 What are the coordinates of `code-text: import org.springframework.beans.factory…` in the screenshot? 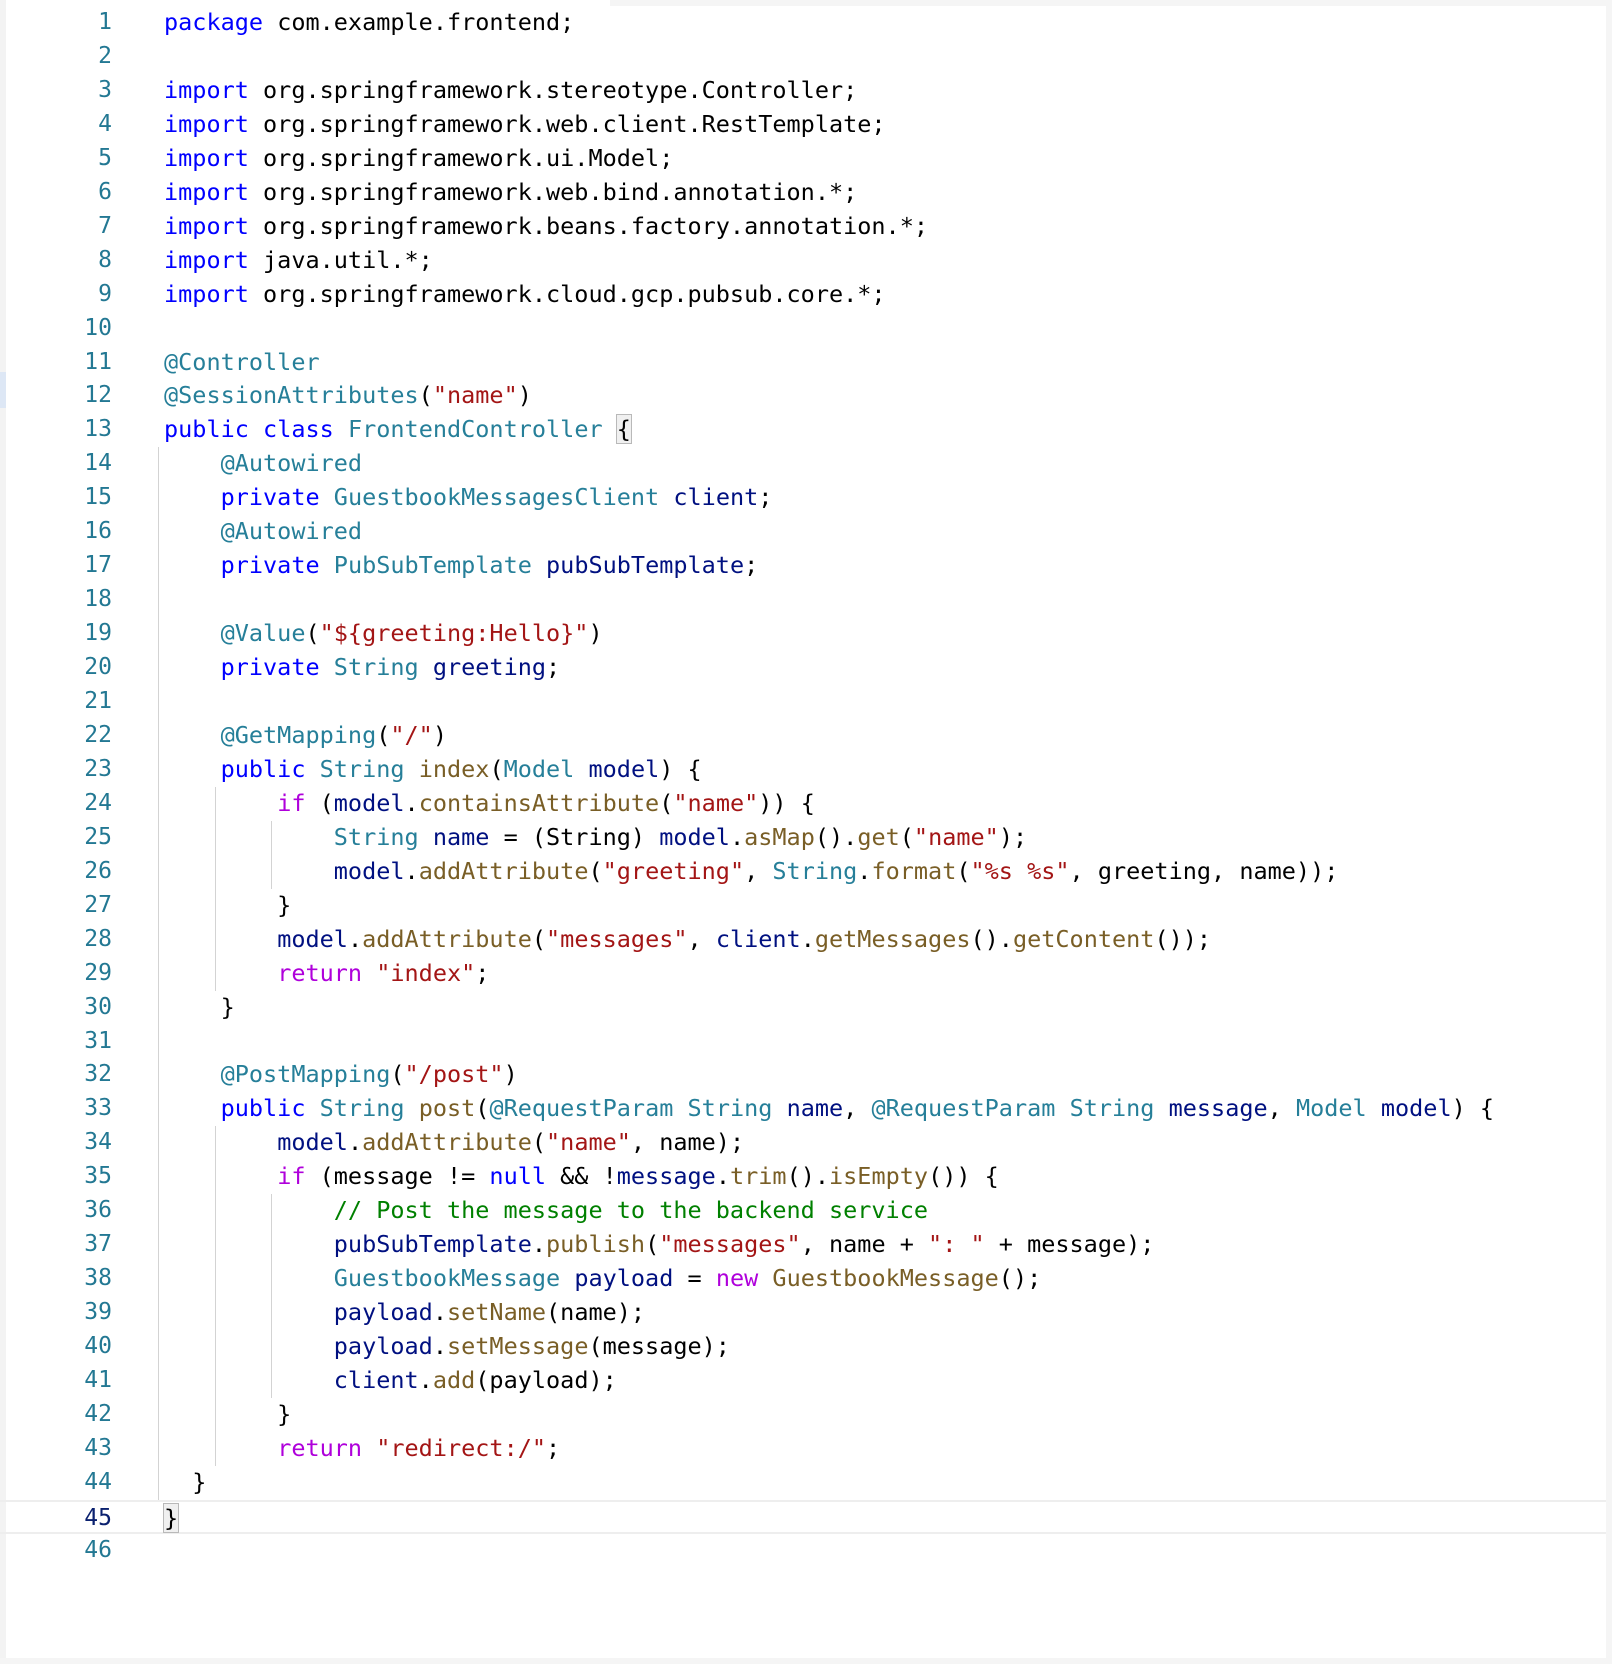 It's located at (546, 227).